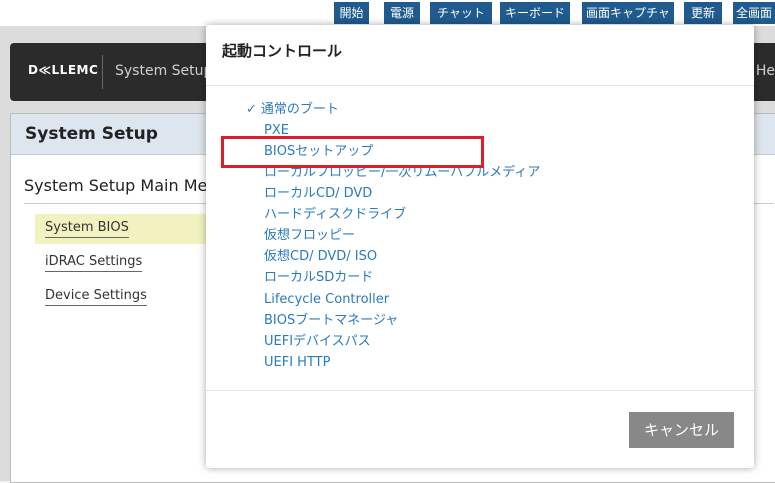  What do you see at coordinates (352, 152) in the screenshot?
I see `highlight-annotation-box` at bounding box center [352, 152].